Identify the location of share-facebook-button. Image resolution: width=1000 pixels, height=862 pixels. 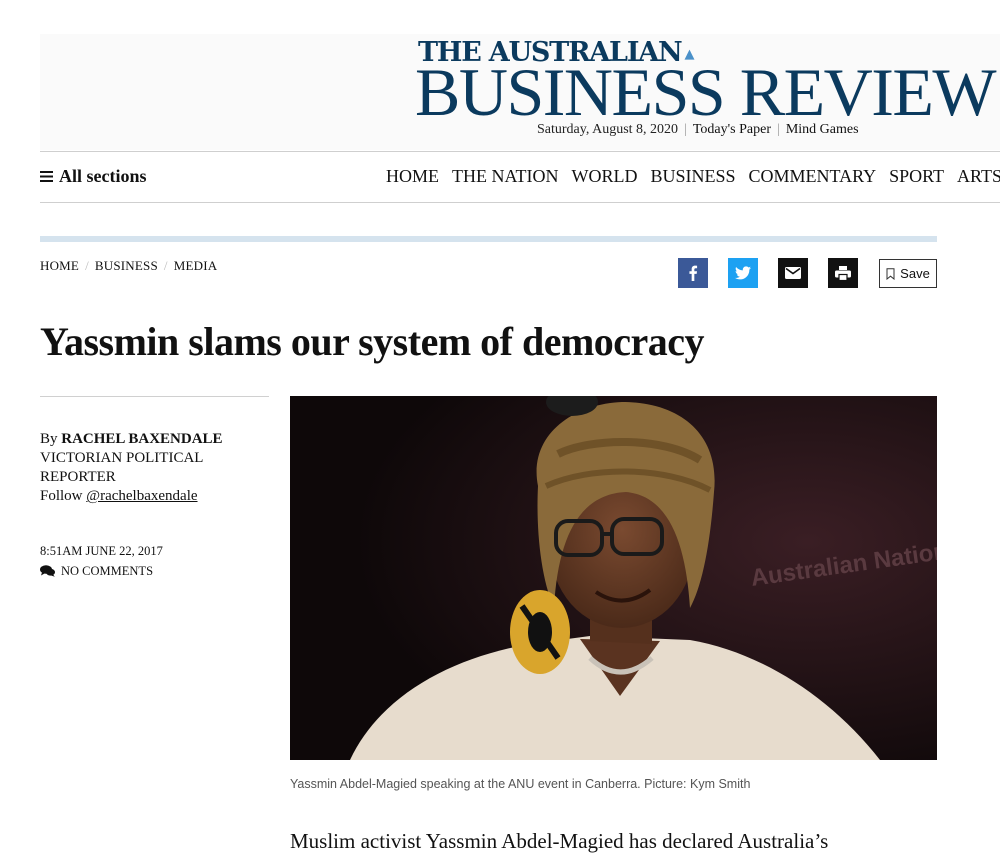
(693, 273).